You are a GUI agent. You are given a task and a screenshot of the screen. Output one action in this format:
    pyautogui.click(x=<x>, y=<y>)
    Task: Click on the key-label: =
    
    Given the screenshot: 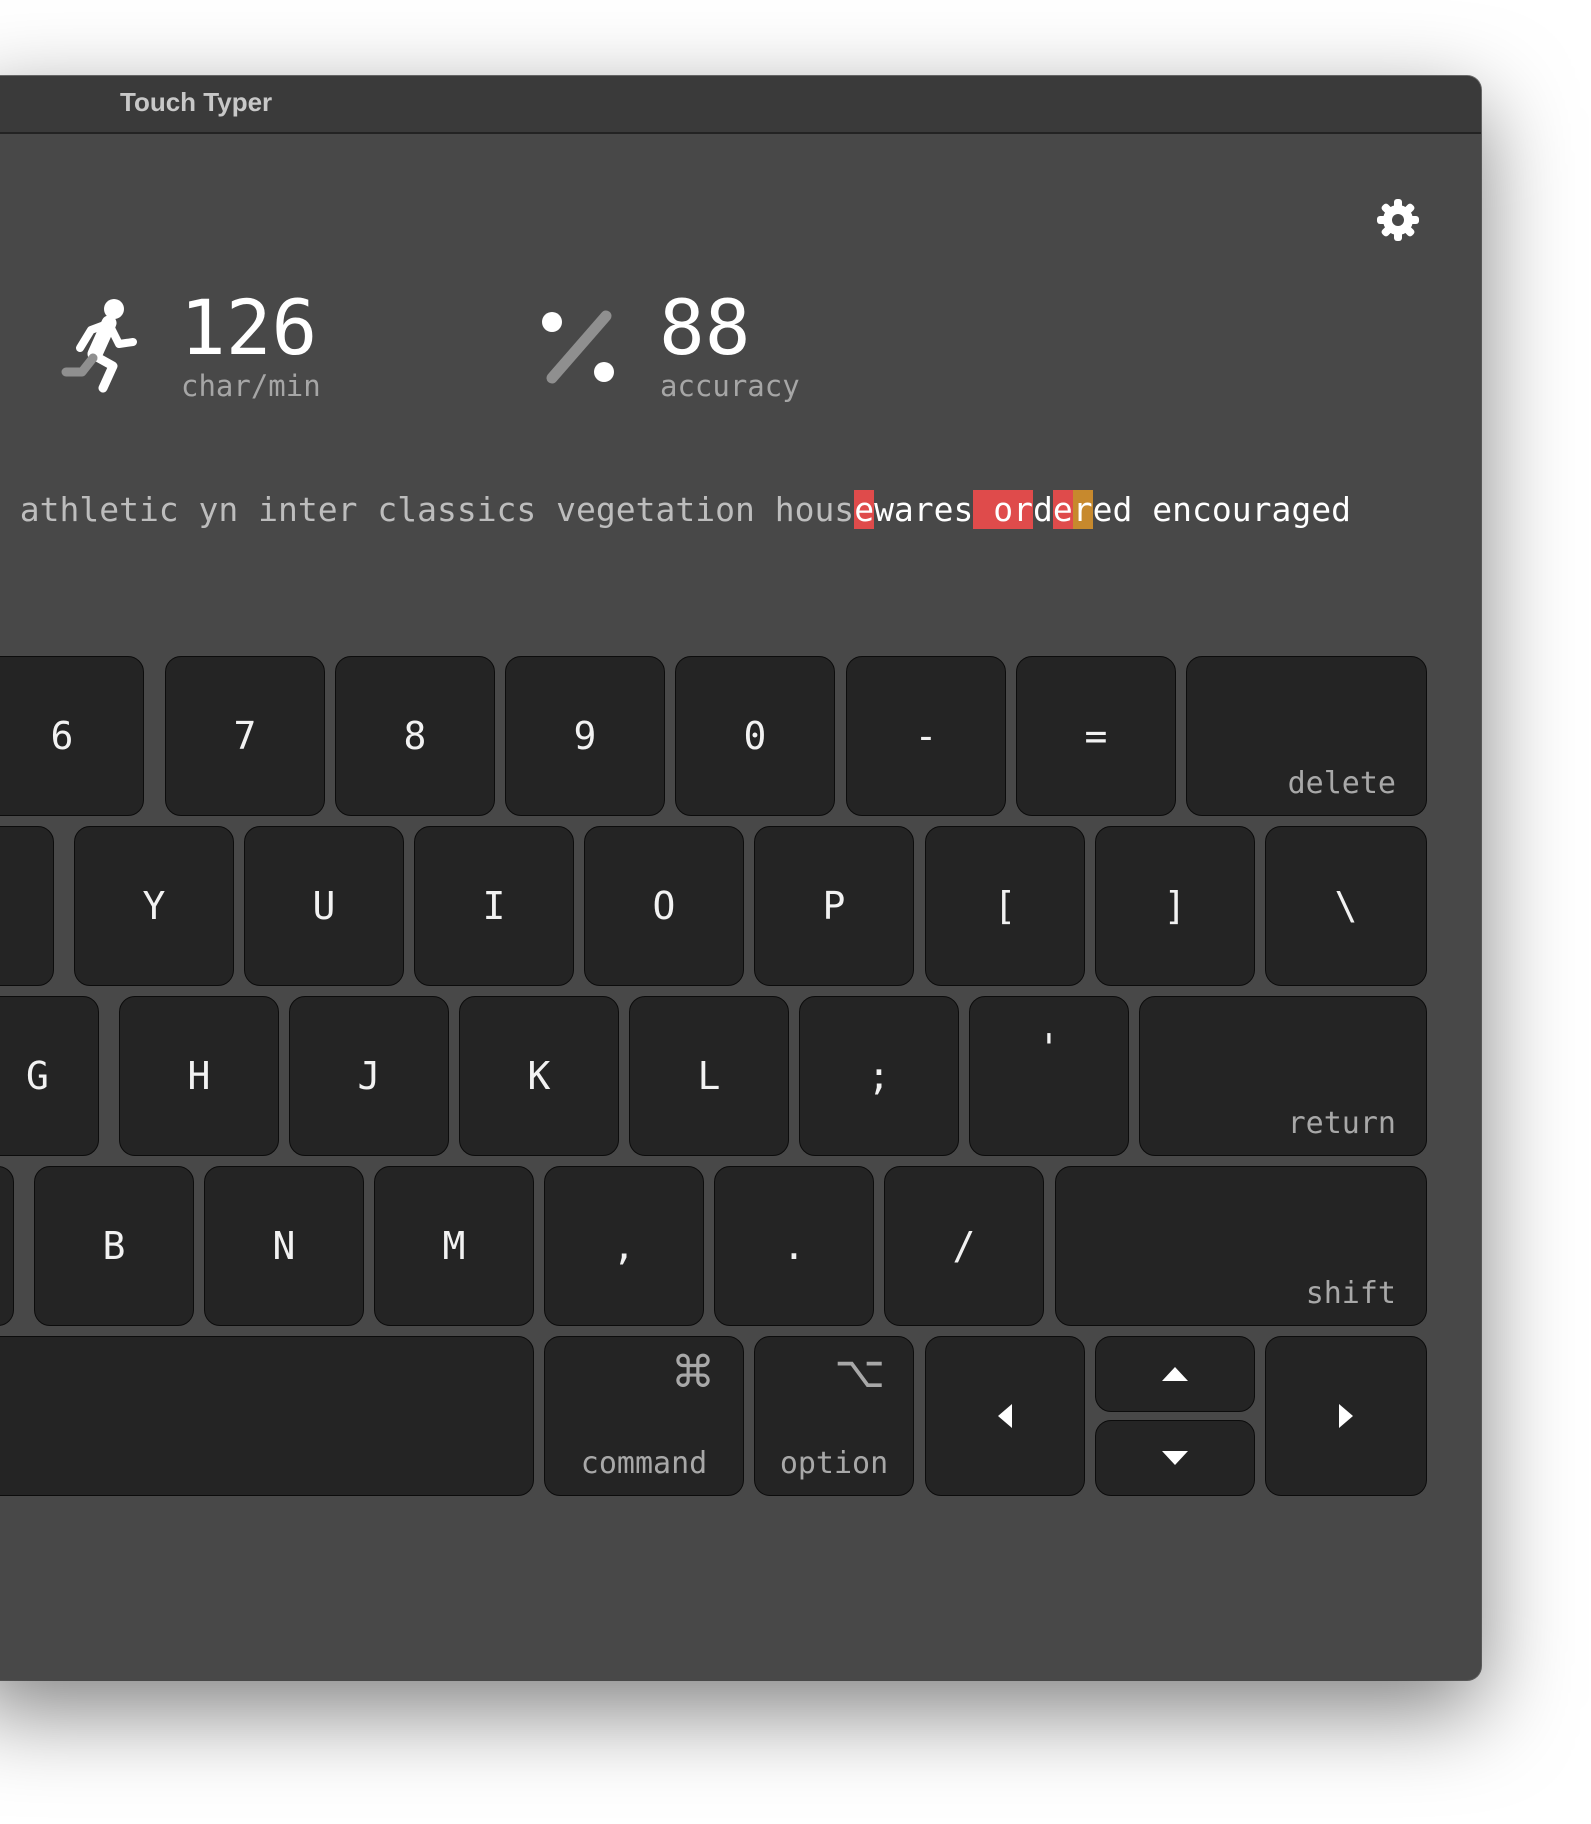 What is the action you would take?
    pyautogui.click(x=1096, y=736)
    